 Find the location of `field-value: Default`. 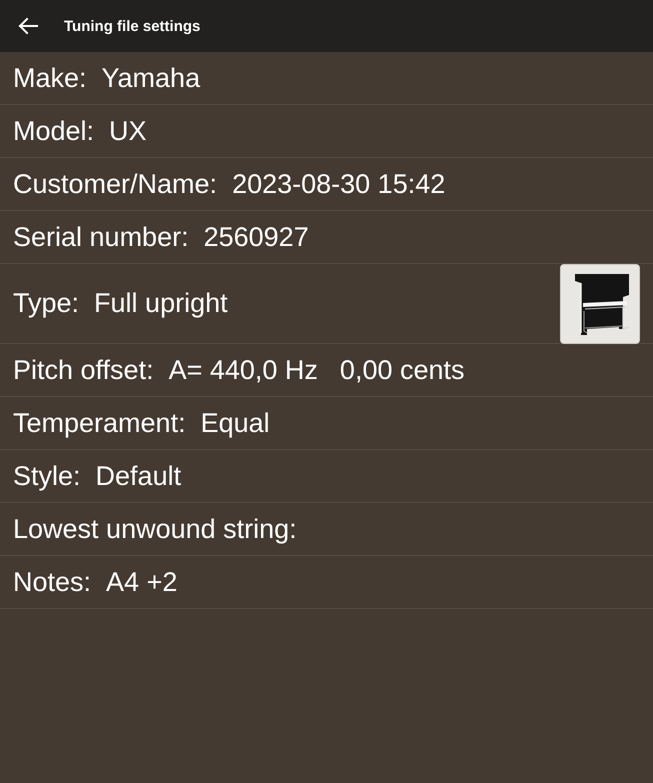

field-value: Default is located at coordinates (139, 476).